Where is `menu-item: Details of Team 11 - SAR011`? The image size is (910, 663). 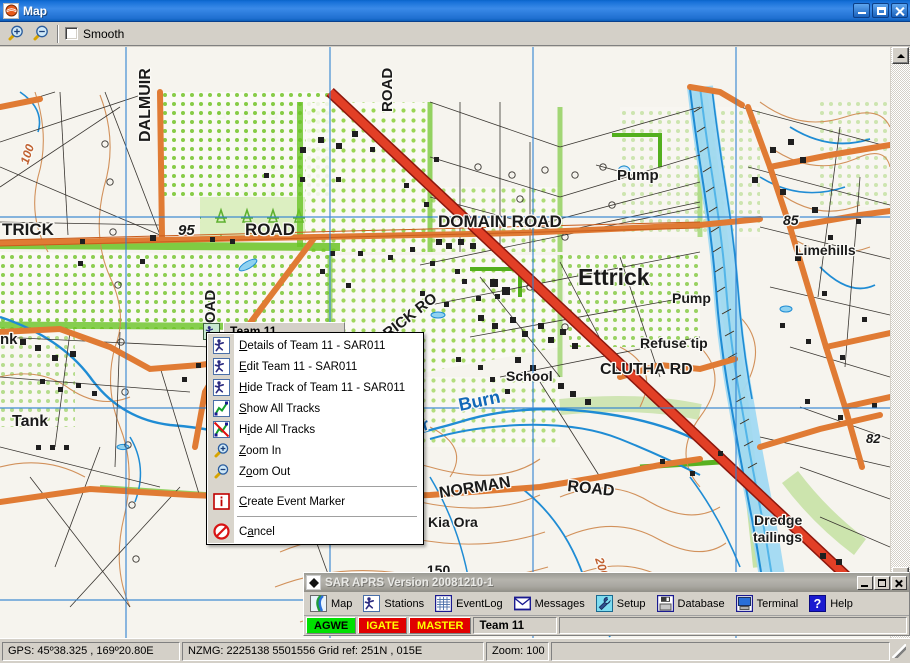 menu-item: Details of Team 11 - SAR011 is located at coordinates (315, 345).